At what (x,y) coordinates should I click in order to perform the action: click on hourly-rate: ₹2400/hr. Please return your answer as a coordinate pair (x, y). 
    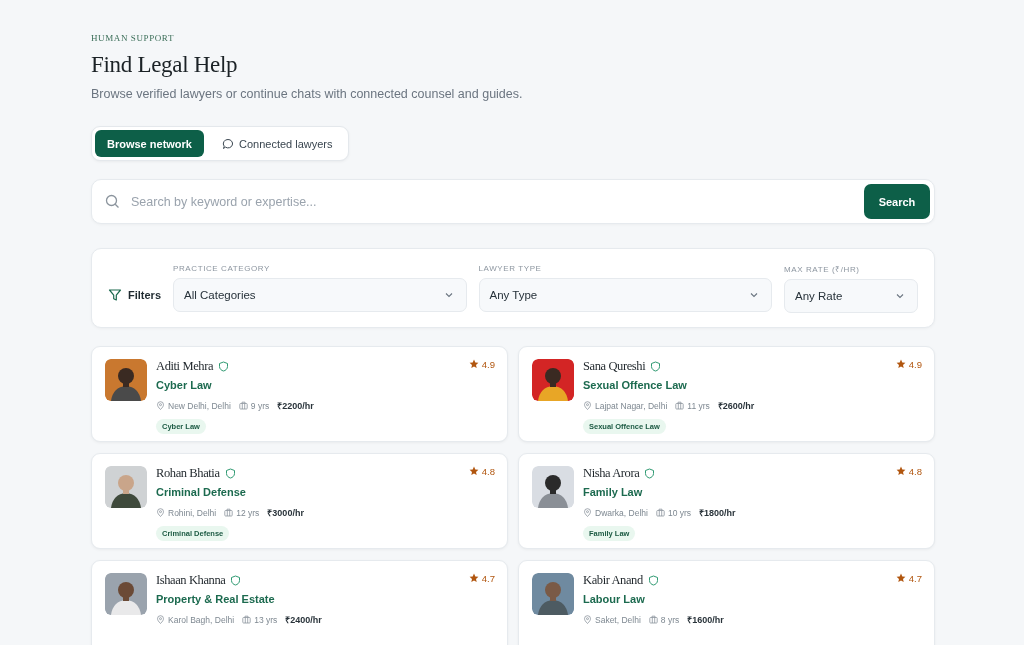
    Looking at the image, I should click on (303, 620).